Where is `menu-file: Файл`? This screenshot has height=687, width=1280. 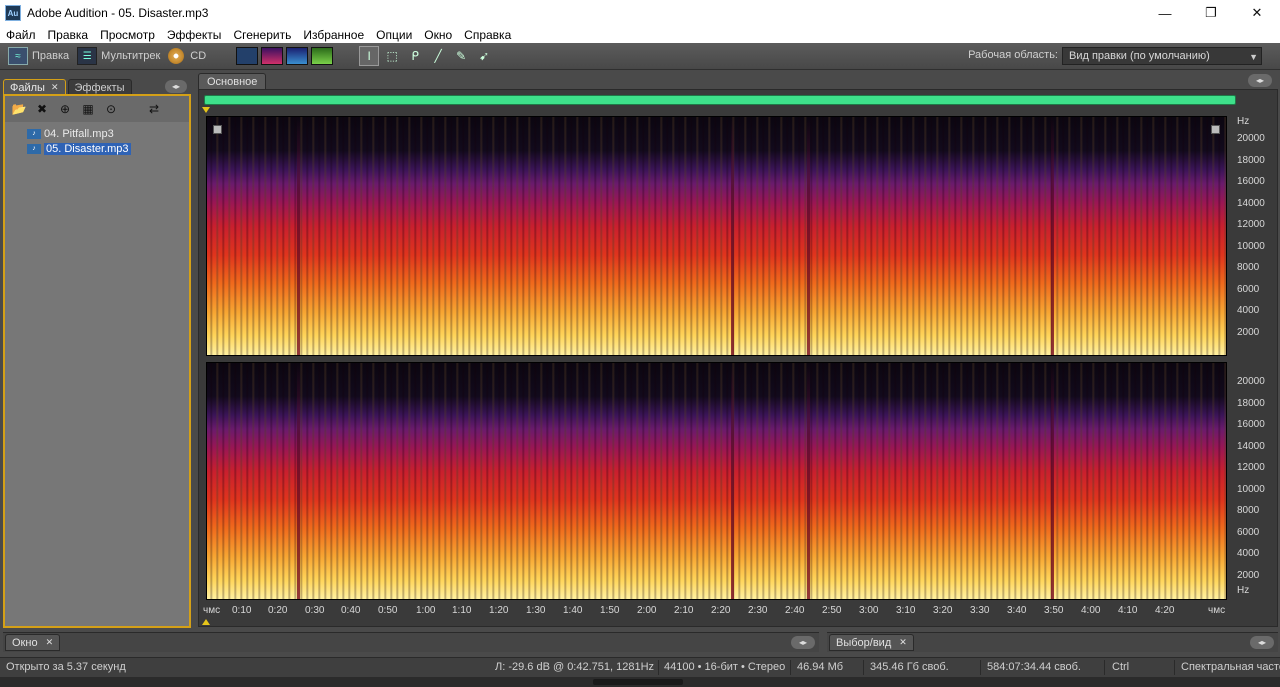 menu-file: Файл is located at coordinates (21, 35).